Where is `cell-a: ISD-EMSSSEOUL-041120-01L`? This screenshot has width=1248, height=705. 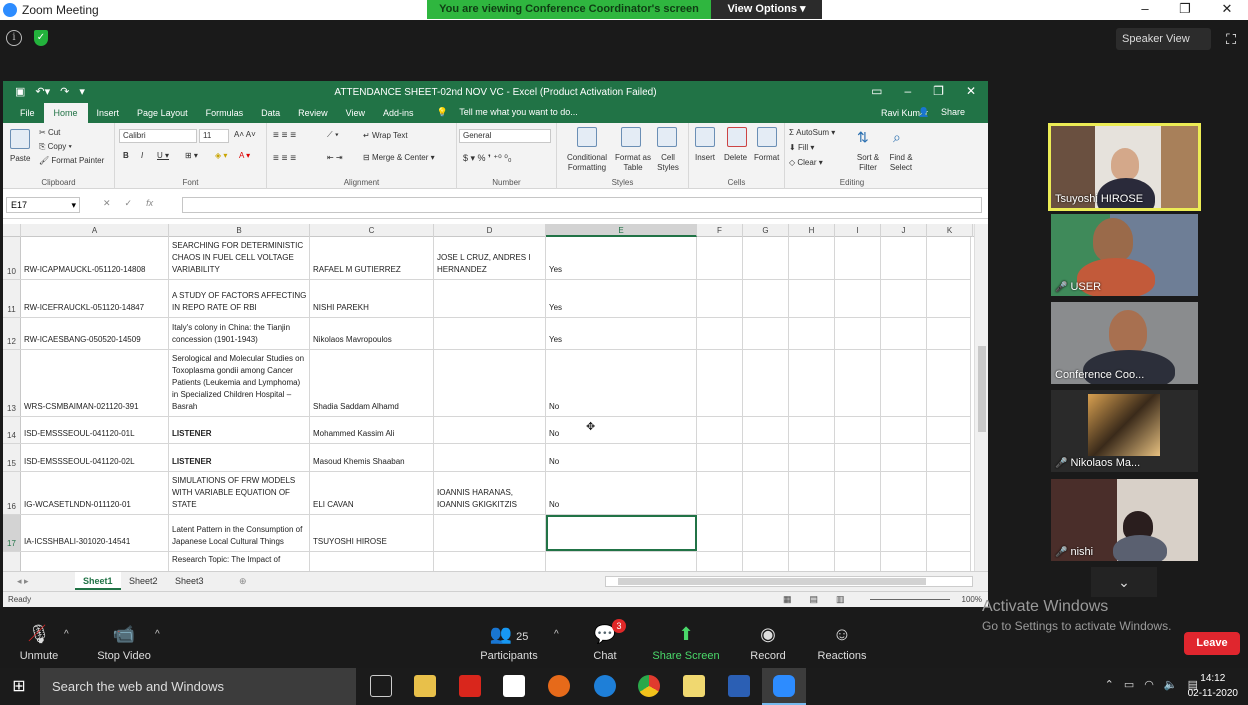 cell-a: ISD-EMSSSEOUL-041120-01L is located at coordinates (95, 430).